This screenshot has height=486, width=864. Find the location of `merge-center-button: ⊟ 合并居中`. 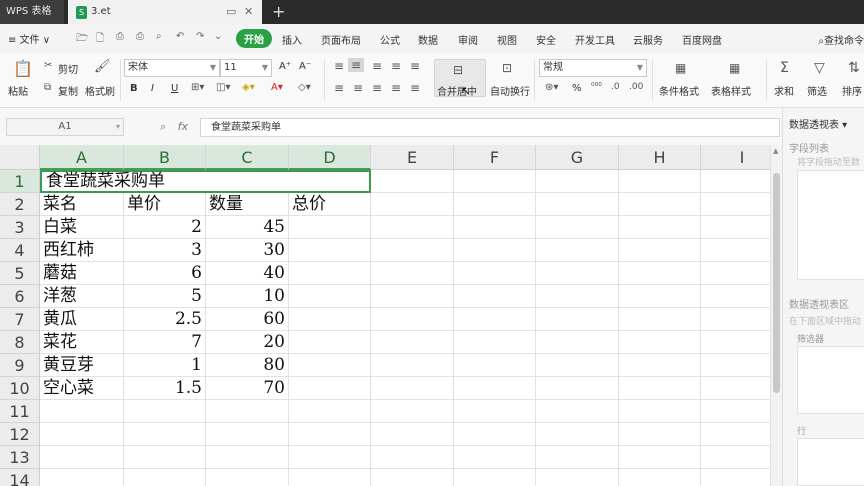

merge-center-button: ⊟ 合并居中 is located at coordinates (460, 78).